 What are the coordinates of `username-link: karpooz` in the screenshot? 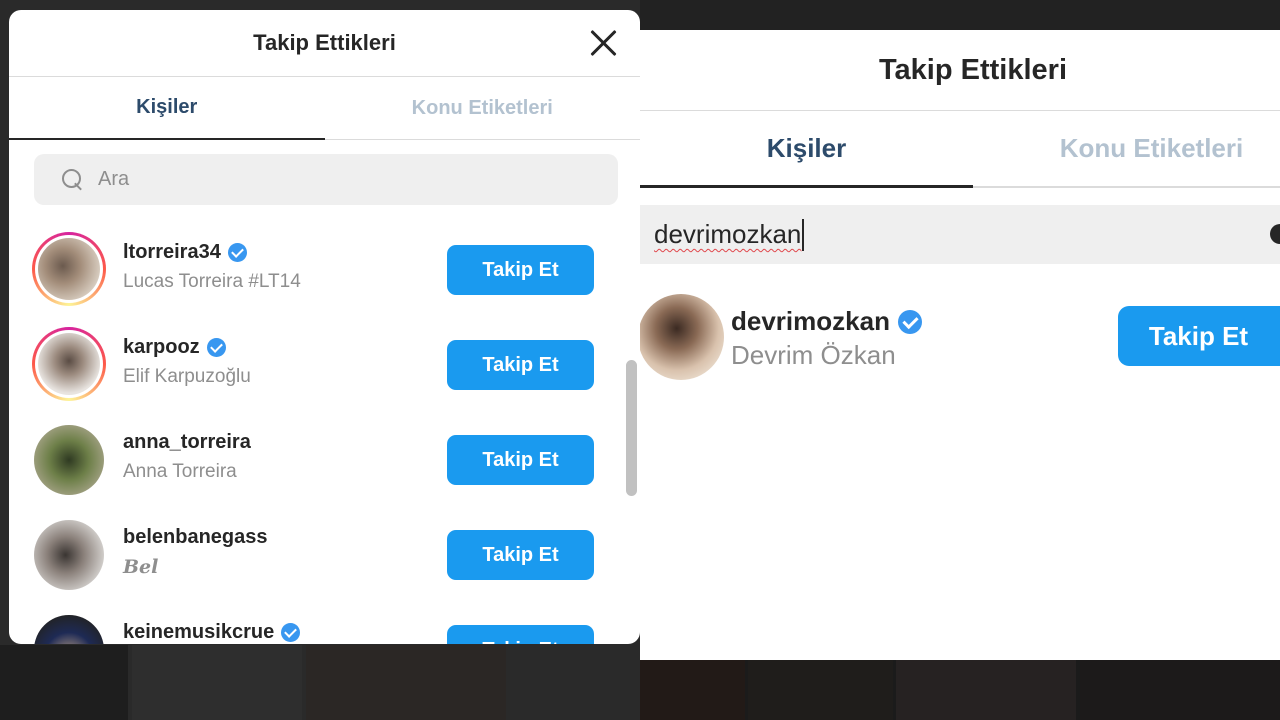 It's located at (161, 347).